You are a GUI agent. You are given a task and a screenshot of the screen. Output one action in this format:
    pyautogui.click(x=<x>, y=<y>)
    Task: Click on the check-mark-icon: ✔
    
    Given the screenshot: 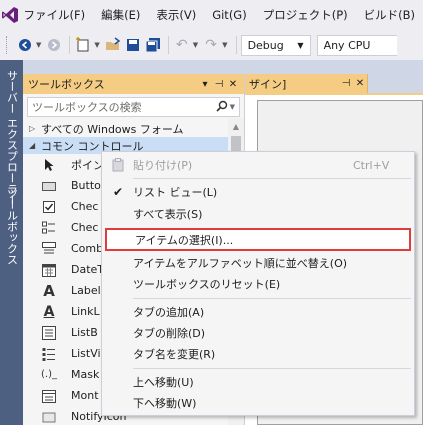 What is the action you would take?
    pyautogui.click(x=118, y=192)
    